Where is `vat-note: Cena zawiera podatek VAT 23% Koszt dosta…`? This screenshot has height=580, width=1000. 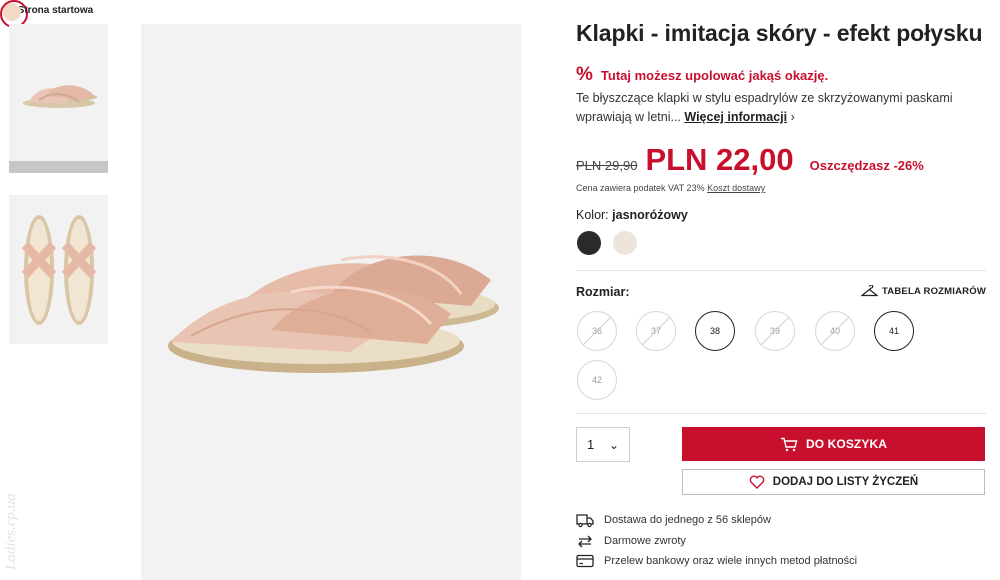
vat-note: Cena zawiera podatek VAT 23% Koszt dosta… is located at coordinates (670, 188).